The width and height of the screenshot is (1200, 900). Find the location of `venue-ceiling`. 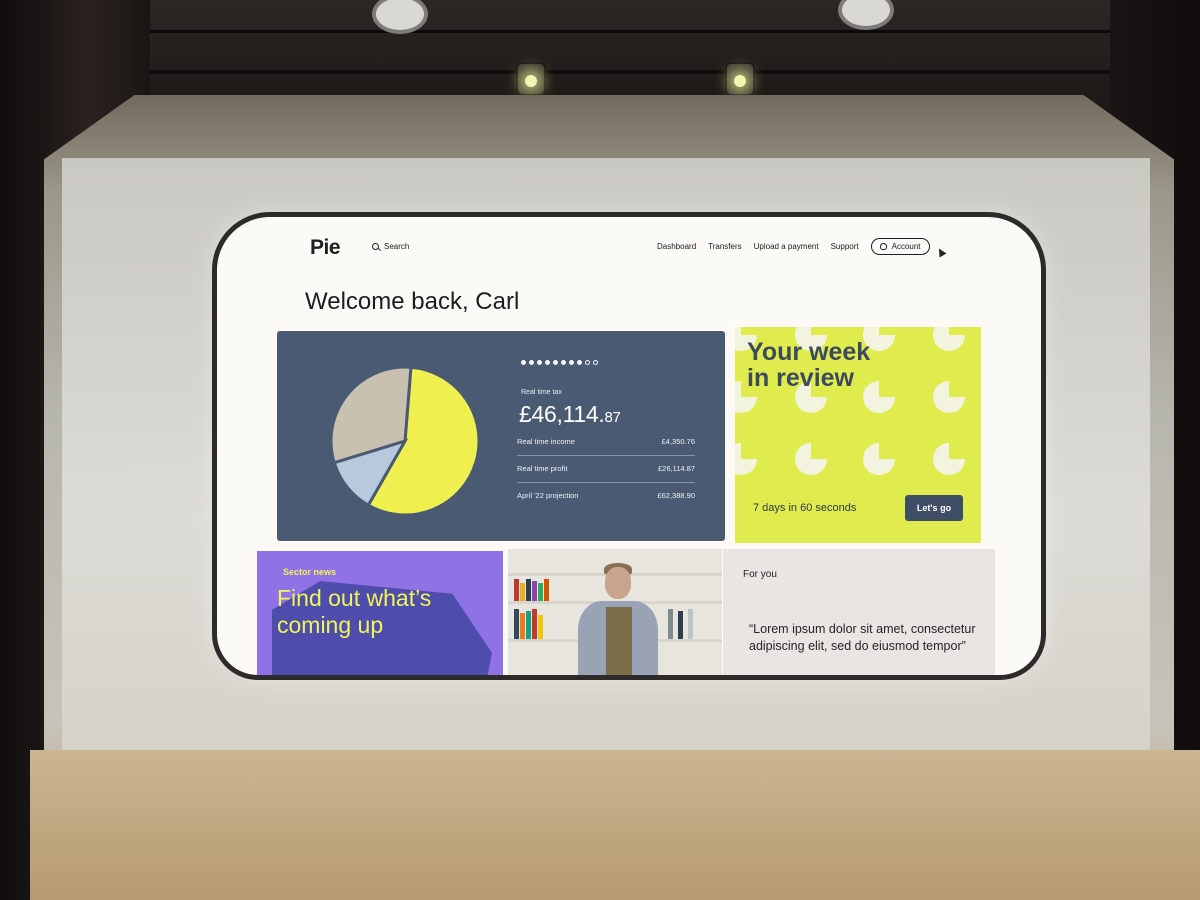

venue-ceiling is located at coordinates (600, 55).